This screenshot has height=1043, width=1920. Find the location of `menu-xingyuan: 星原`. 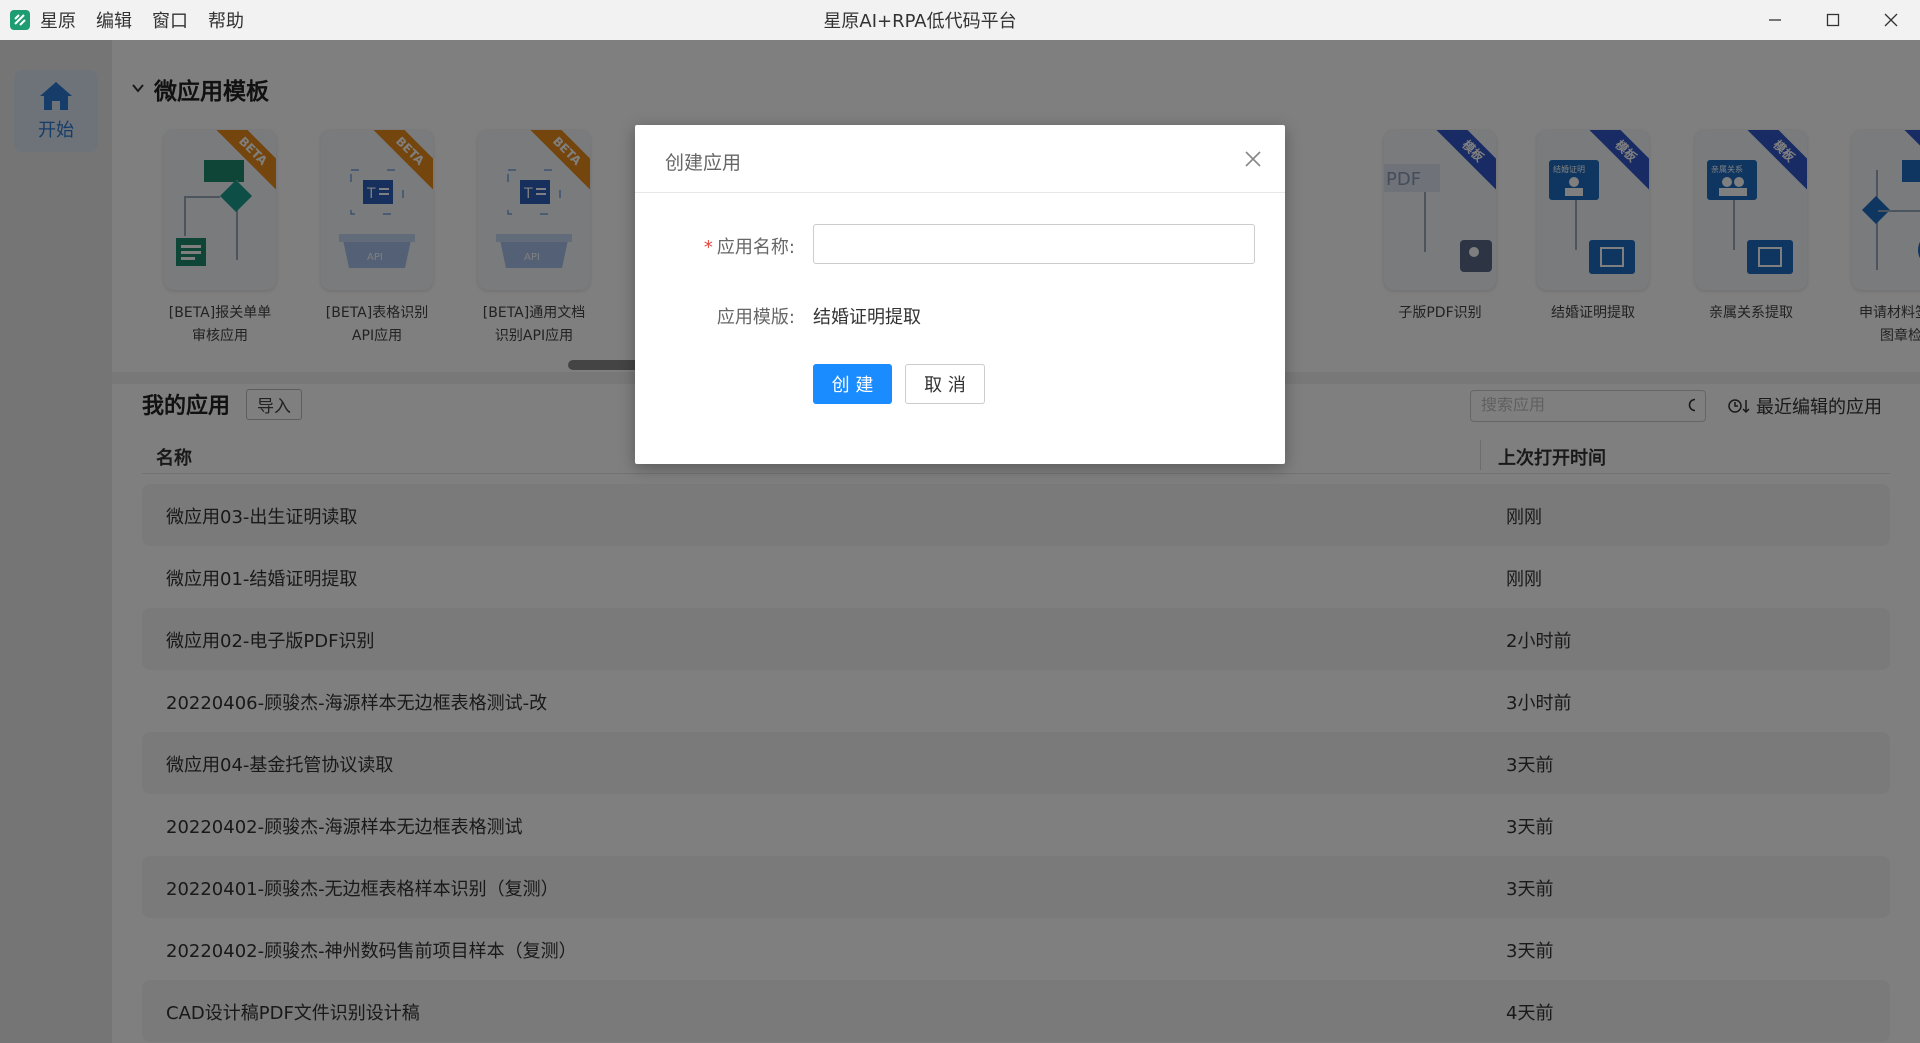

menu-xingyuan: 星原 is located at coordinates (58, 20).